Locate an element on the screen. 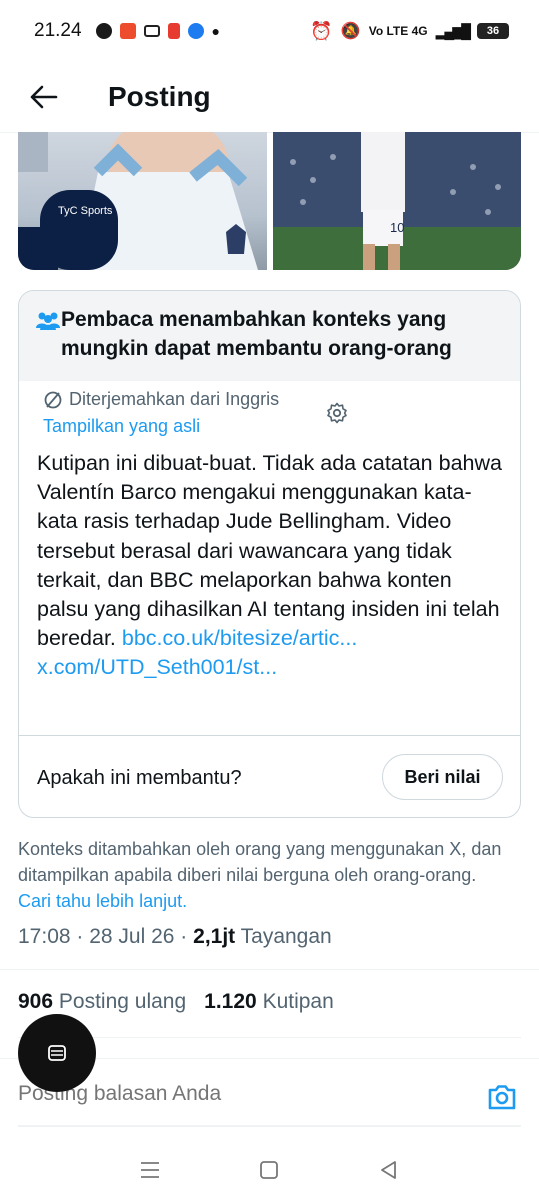 The width and height of the screenshot is (539, 1200). arrow-left-icon is located at coordinates (44, 97).